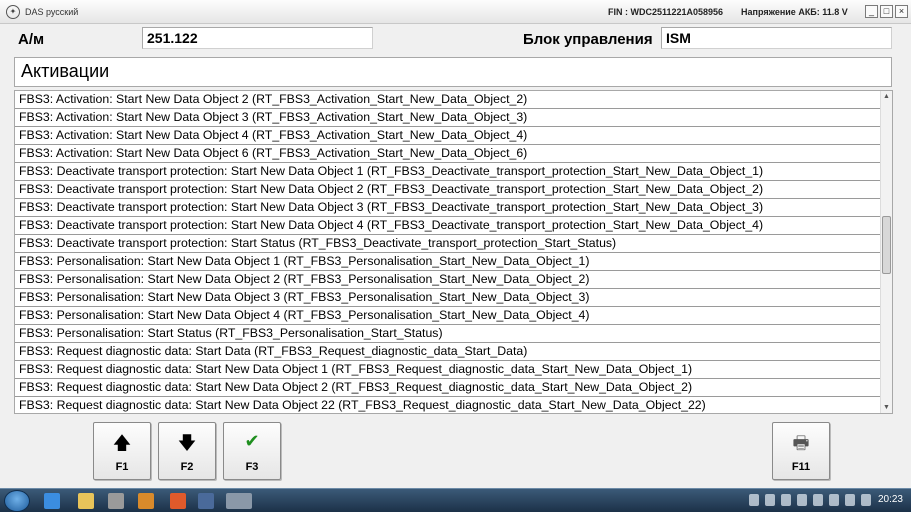 The width and height of the screenshot is (911, 512). I want to click on mercedes-star-icon: ✦, so click(13, 11).